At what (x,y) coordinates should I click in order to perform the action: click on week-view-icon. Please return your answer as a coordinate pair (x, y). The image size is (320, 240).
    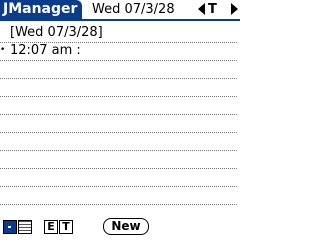
    Looking at the image, I should click on (25, 227).